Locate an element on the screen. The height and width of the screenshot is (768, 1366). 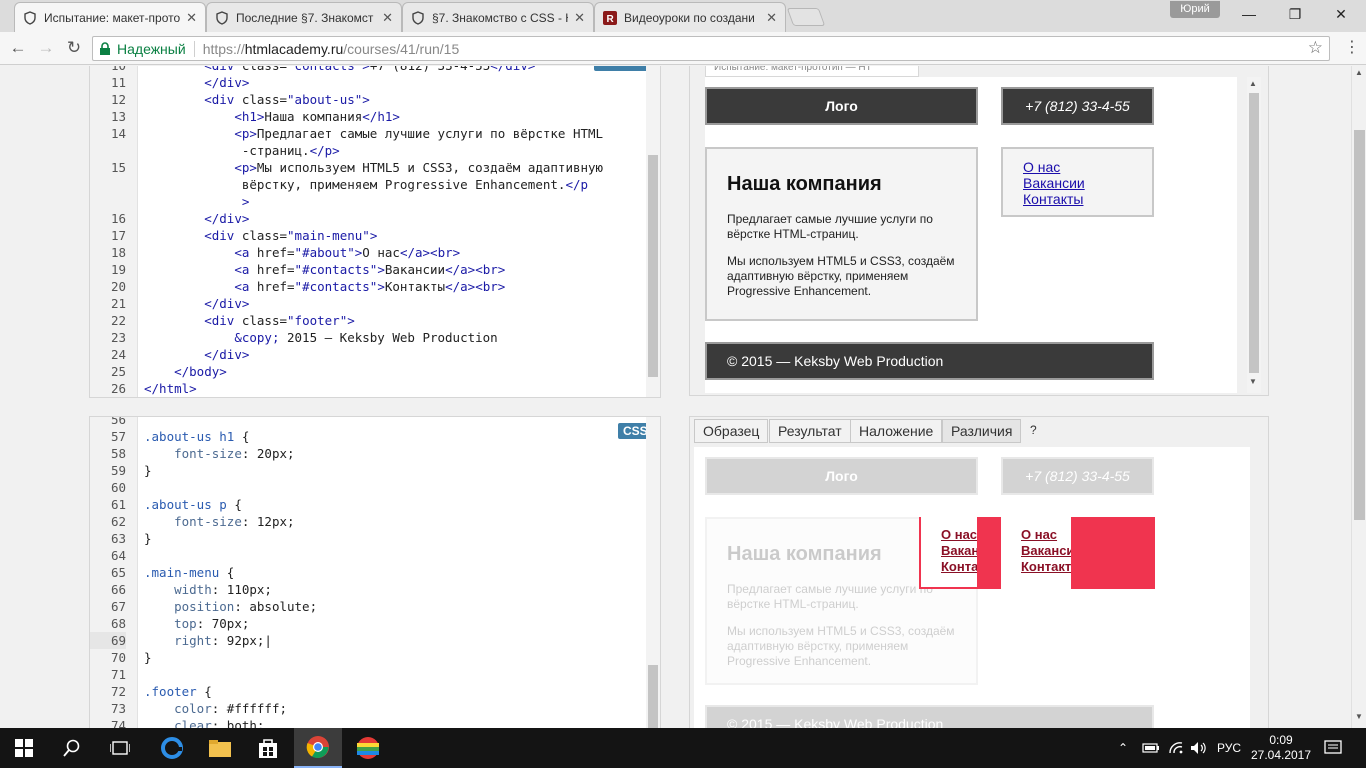
windows-taskbar: ⌃ РУС 0:09 27.04.2017 is located at coordinates (683, 748).